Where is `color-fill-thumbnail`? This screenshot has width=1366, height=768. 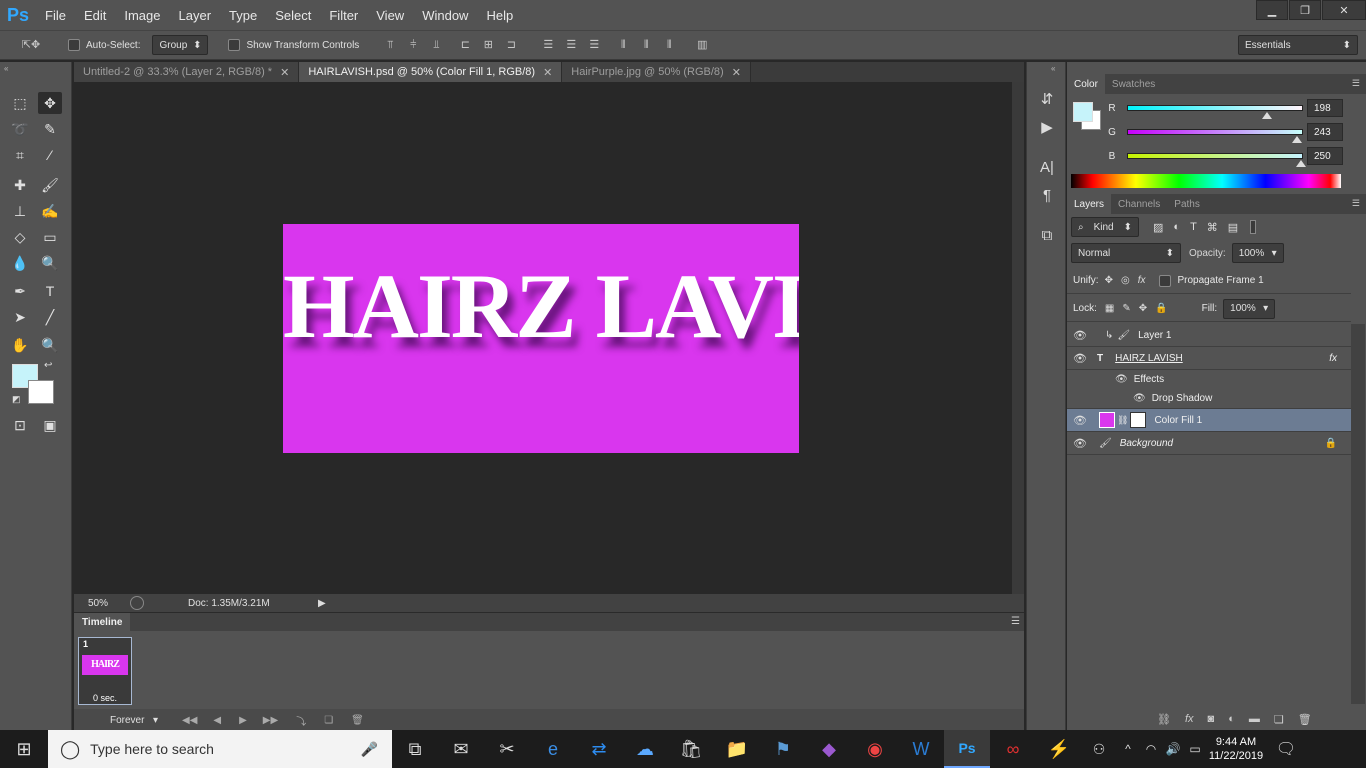
color-fill-thumbnail is located at coordinates (1107, 420).